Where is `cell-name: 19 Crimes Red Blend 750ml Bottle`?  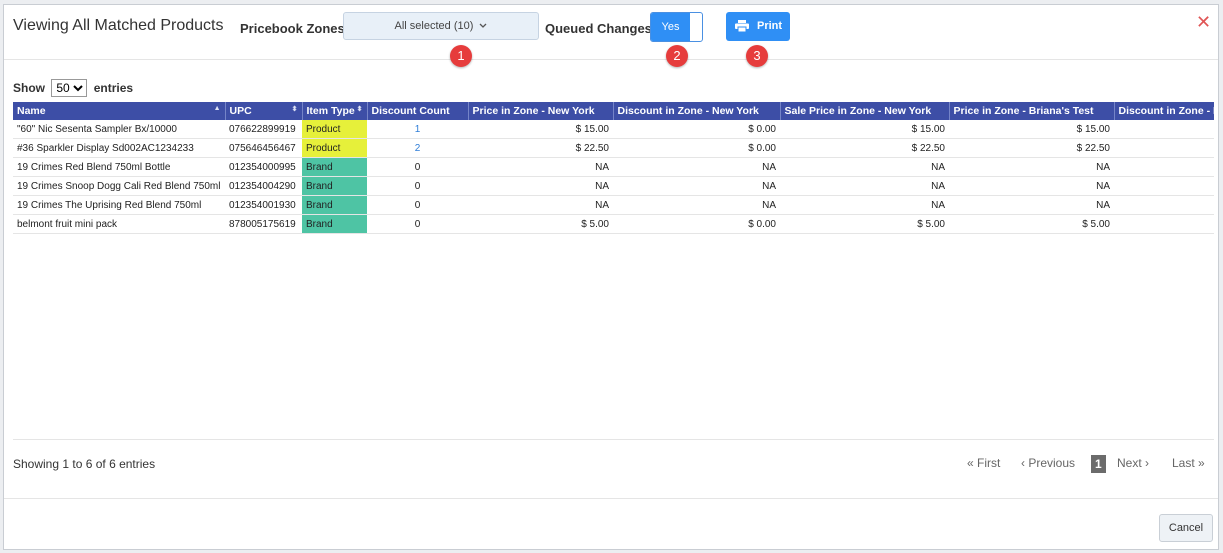 cell-name: 19 Crimes Red Blend 750ml Bottle is located at coordinates (119, 167).